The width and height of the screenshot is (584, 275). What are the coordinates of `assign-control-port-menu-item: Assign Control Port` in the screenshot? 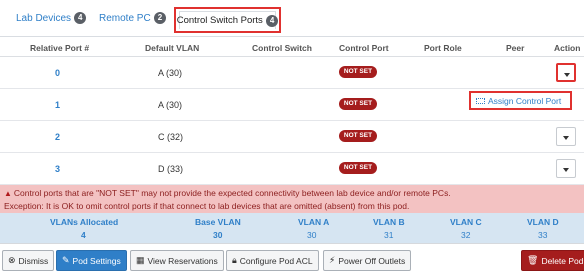 It's located at (520, 100).